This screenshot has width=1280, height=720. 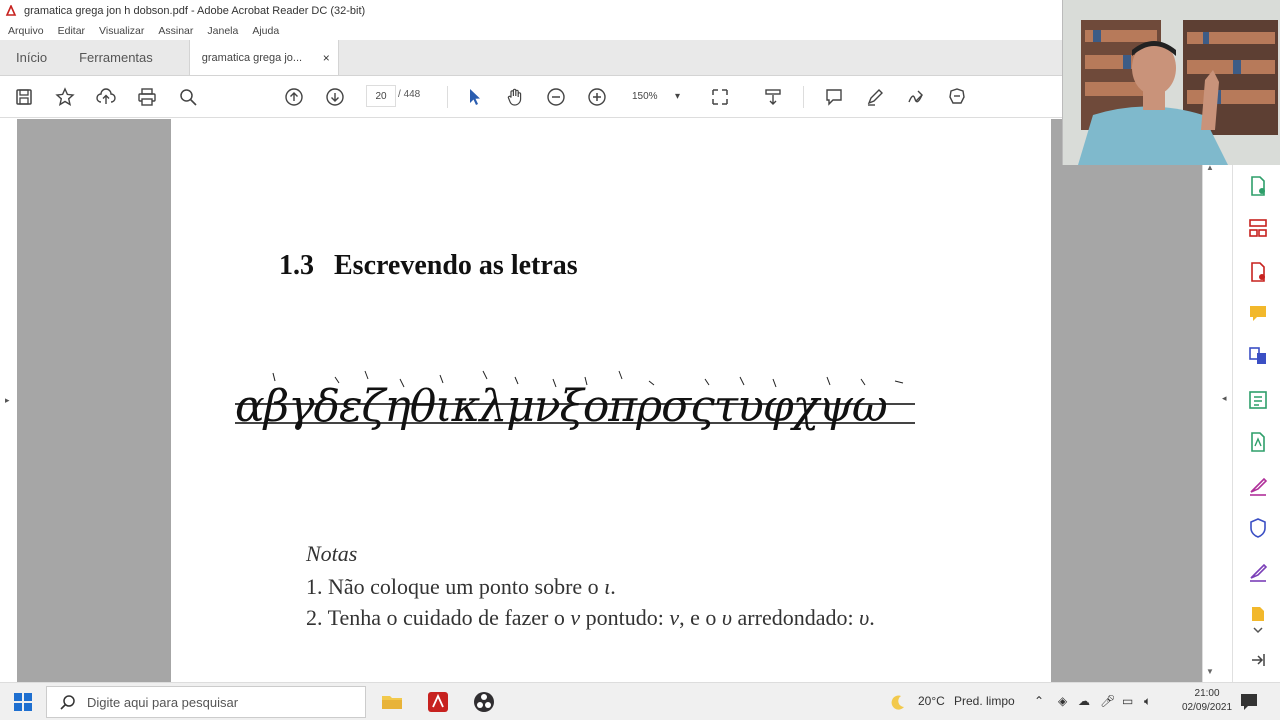 What do you see at coordinates (515, 97) in the screenshot?
I see `hand-tool-icon` at bounding box center [515, 97].